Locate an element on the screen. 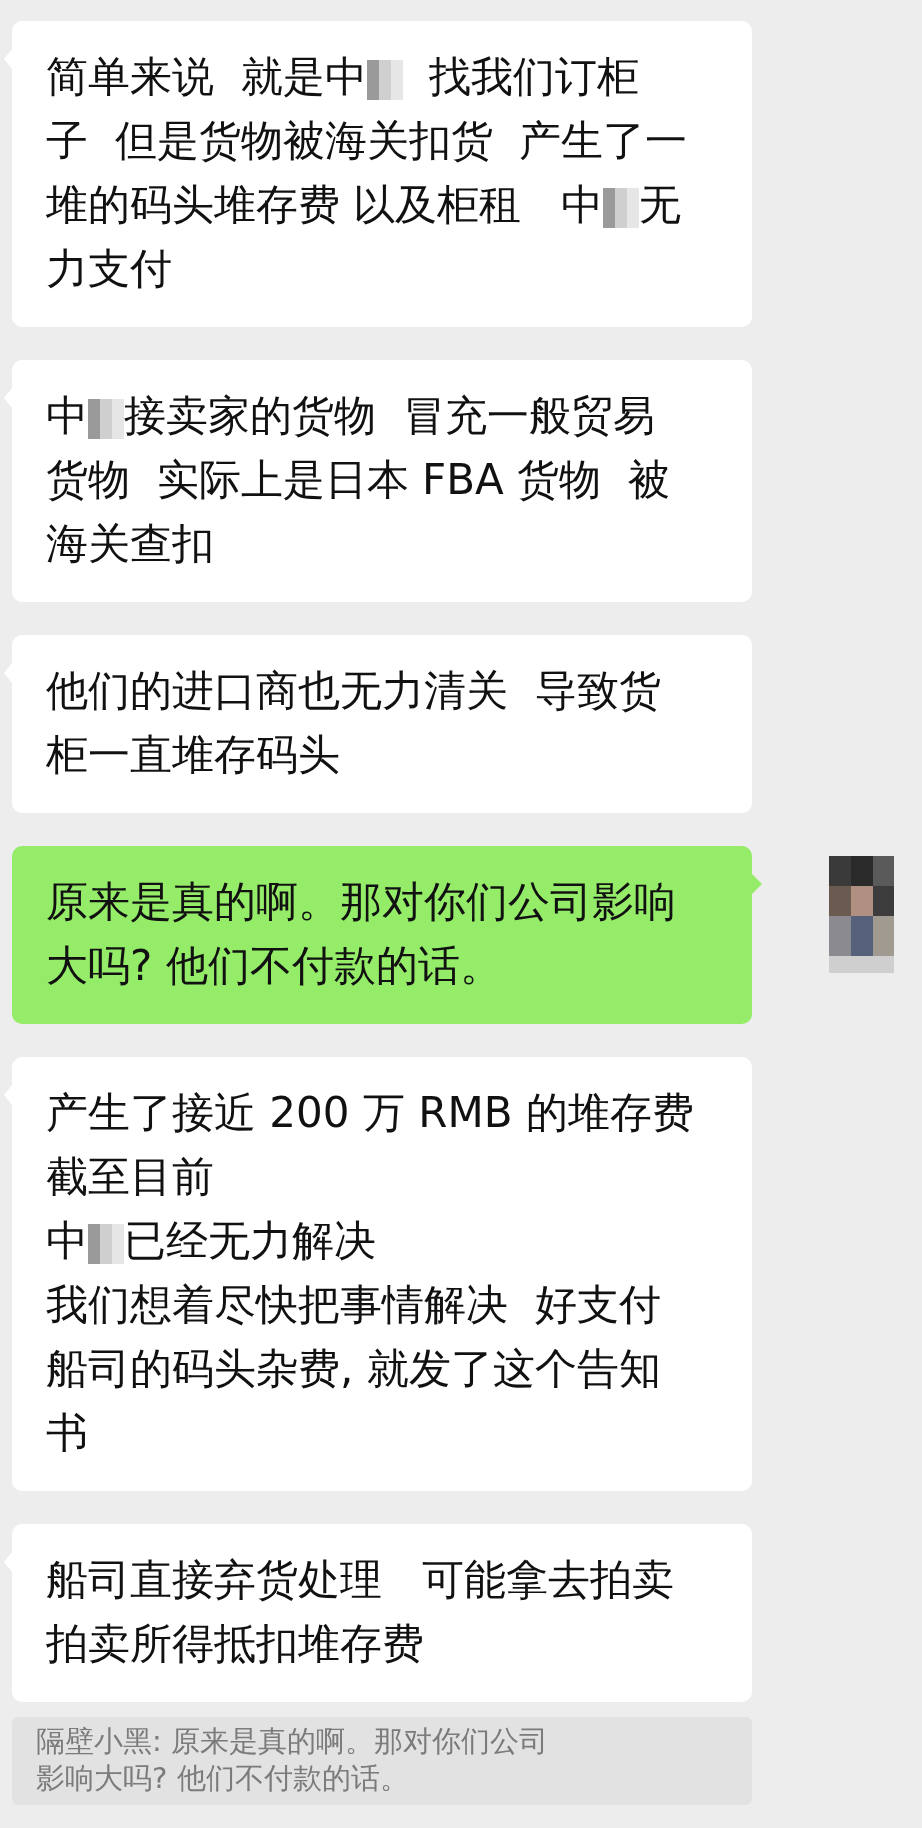 This screenshot has height=1828, width=922. received-message-bubble: 简单来说 就是中 找我们订柜 子 但是货物被海关扣货 产生了一 堆的码头堆存费 以及柜租 中 无 力支付 is located at coordinates (382, 174).